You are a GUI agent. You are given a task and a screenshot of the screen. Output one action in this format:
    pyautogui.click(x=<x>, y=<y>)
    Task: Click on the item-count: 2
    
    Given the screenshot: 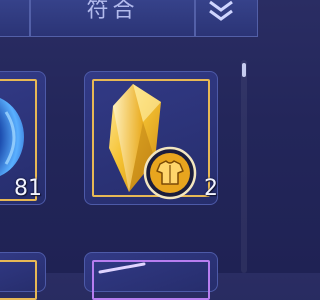 What is the action you would take?
    pyautogui.click(x=211, y=188)
    